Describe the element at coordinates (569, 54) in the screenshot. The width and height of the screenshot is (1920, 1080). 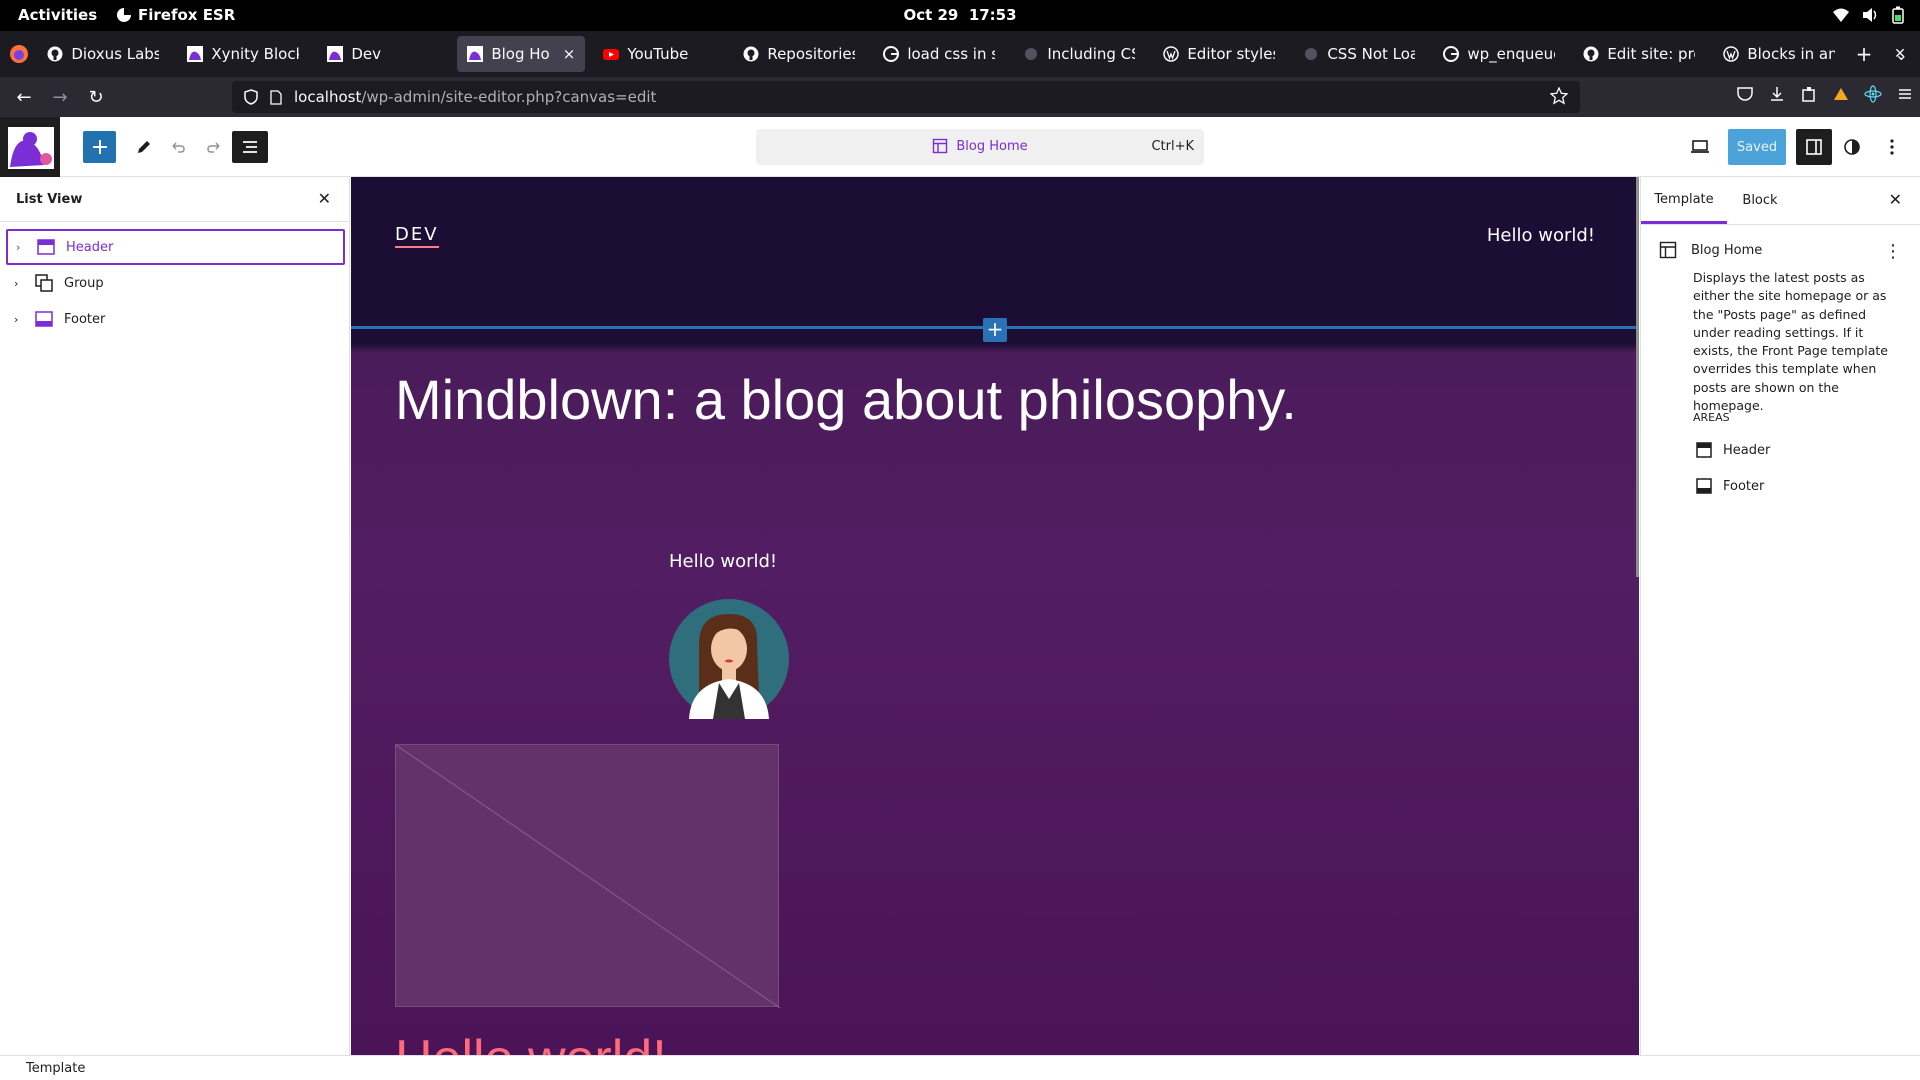
I see `close-tab-icon: ×` at that location.